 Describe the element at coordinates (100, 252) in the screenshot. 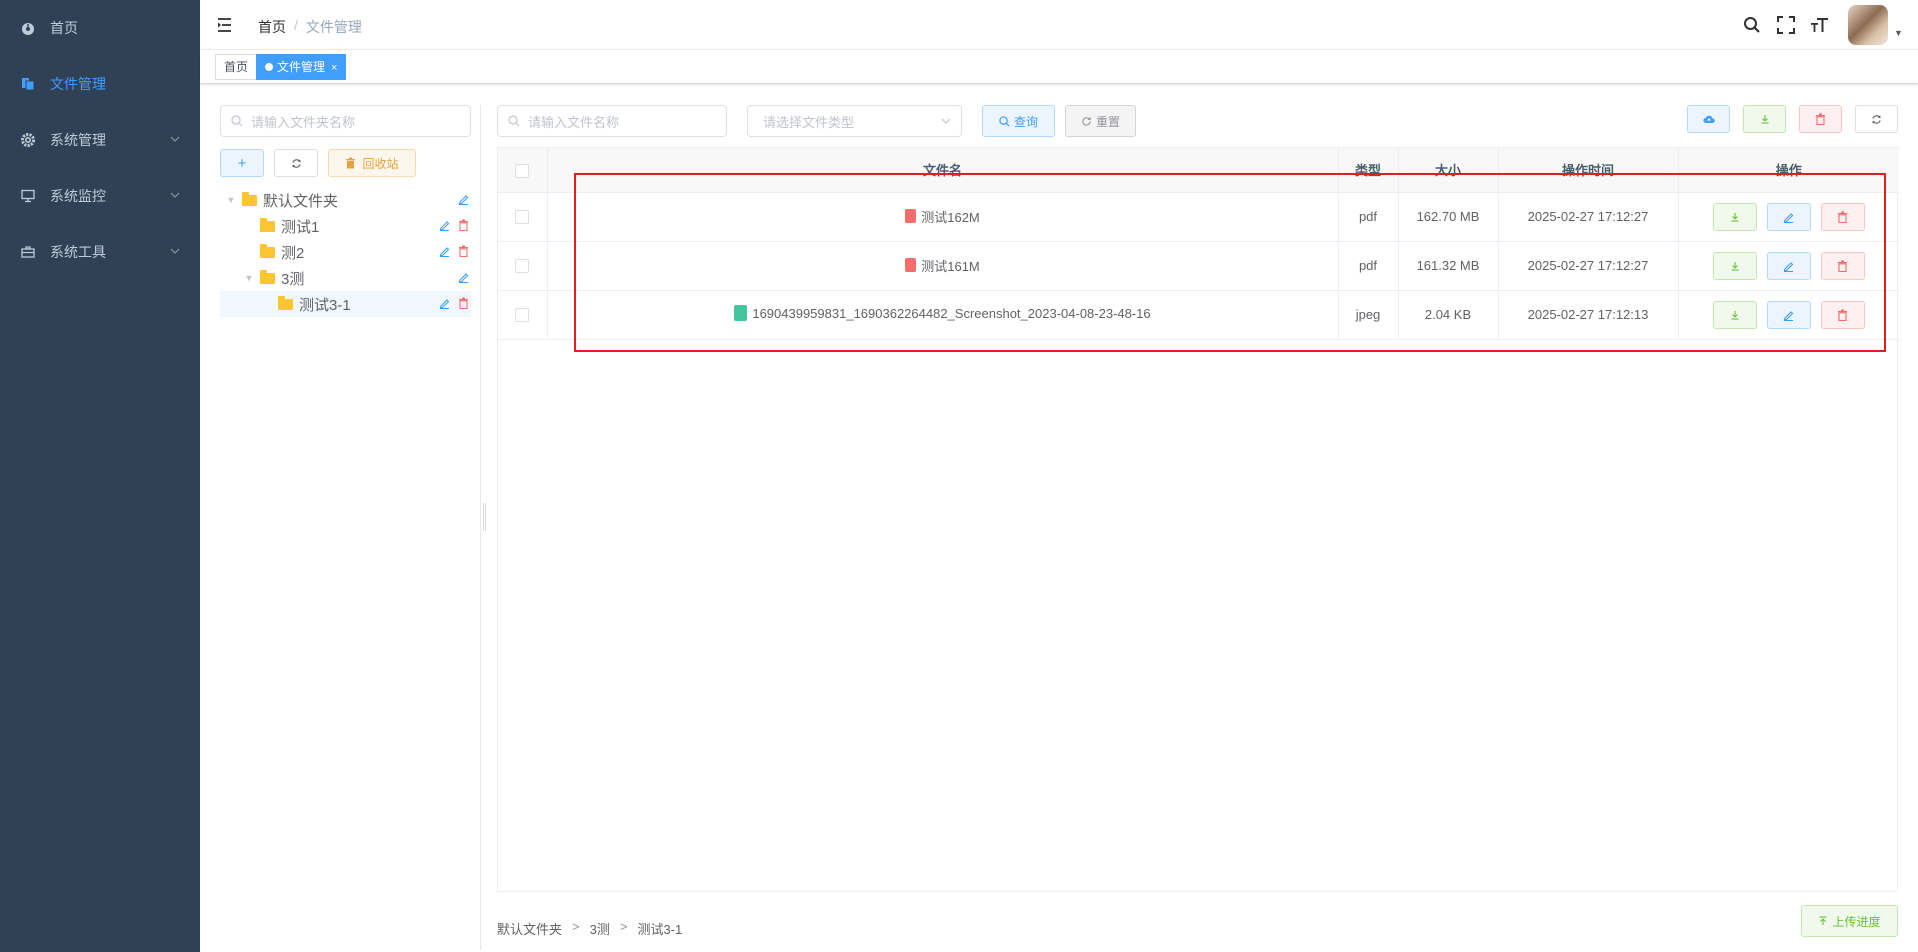

I see `sidebar-item-system-tools: 系统工具` at that location.